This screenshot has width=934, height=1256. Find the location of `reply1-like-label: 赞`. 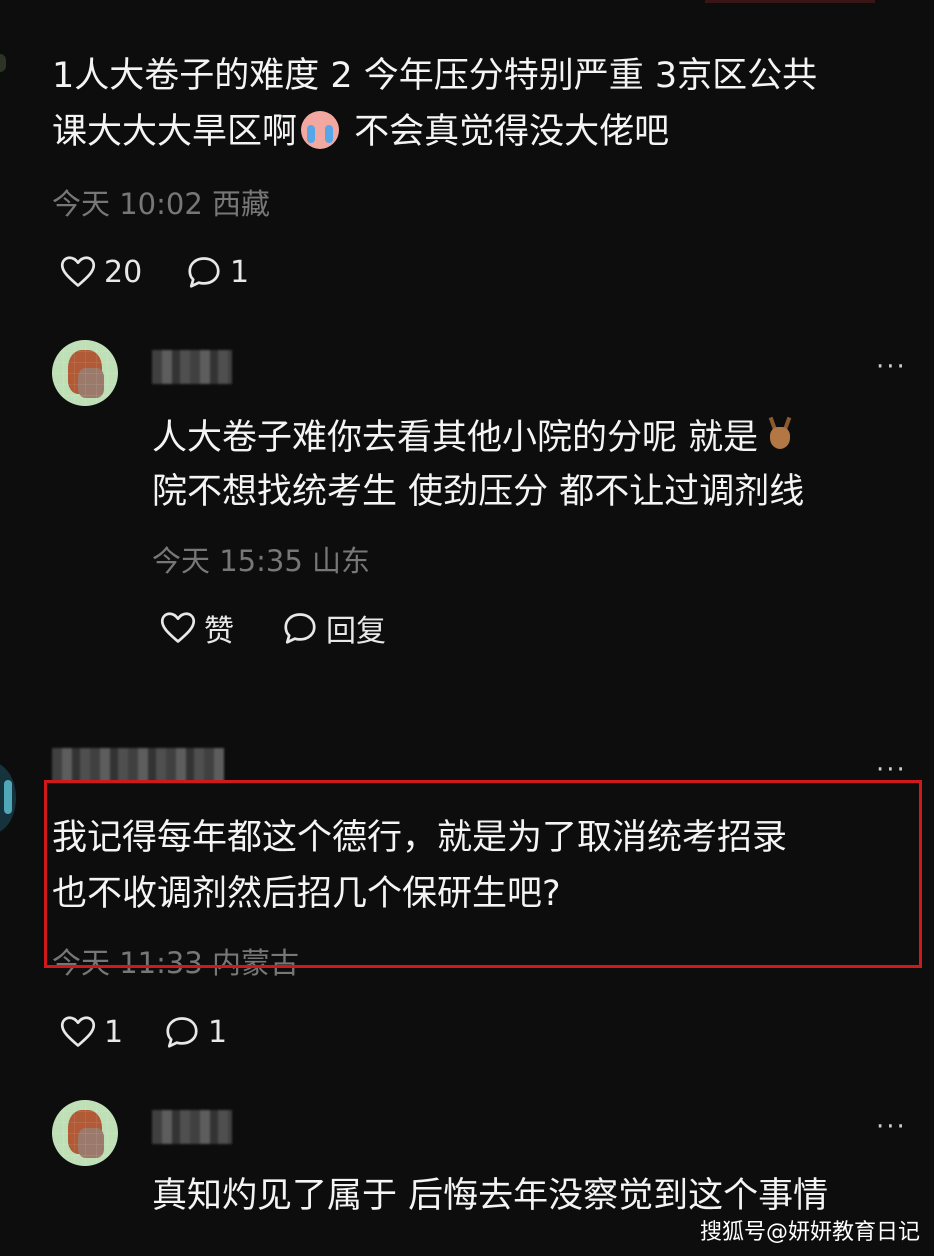

reply1-like-label: 赞 is located at coordinates (219, 631).